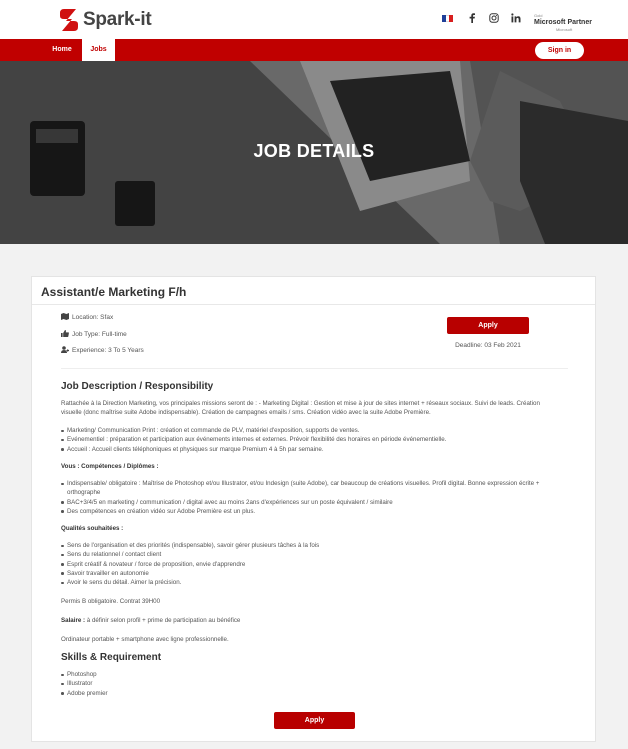 This screenshot has width=628, height=749. Describe the element at coordinates (110, 466) in the screenshot. I see `competences-heading: Vous : Compétences / Diplômes :` at that location.